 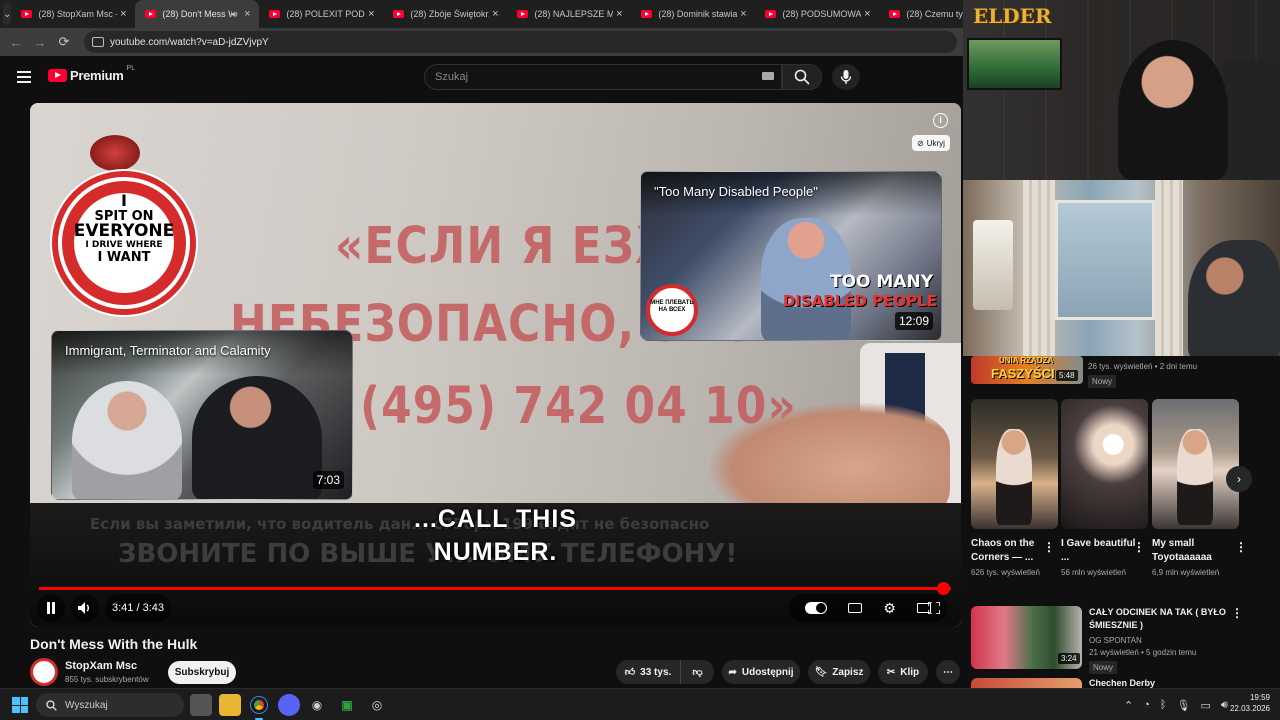 I want to click on eye-off-icon: ⊘, so click(x=920, y=143).